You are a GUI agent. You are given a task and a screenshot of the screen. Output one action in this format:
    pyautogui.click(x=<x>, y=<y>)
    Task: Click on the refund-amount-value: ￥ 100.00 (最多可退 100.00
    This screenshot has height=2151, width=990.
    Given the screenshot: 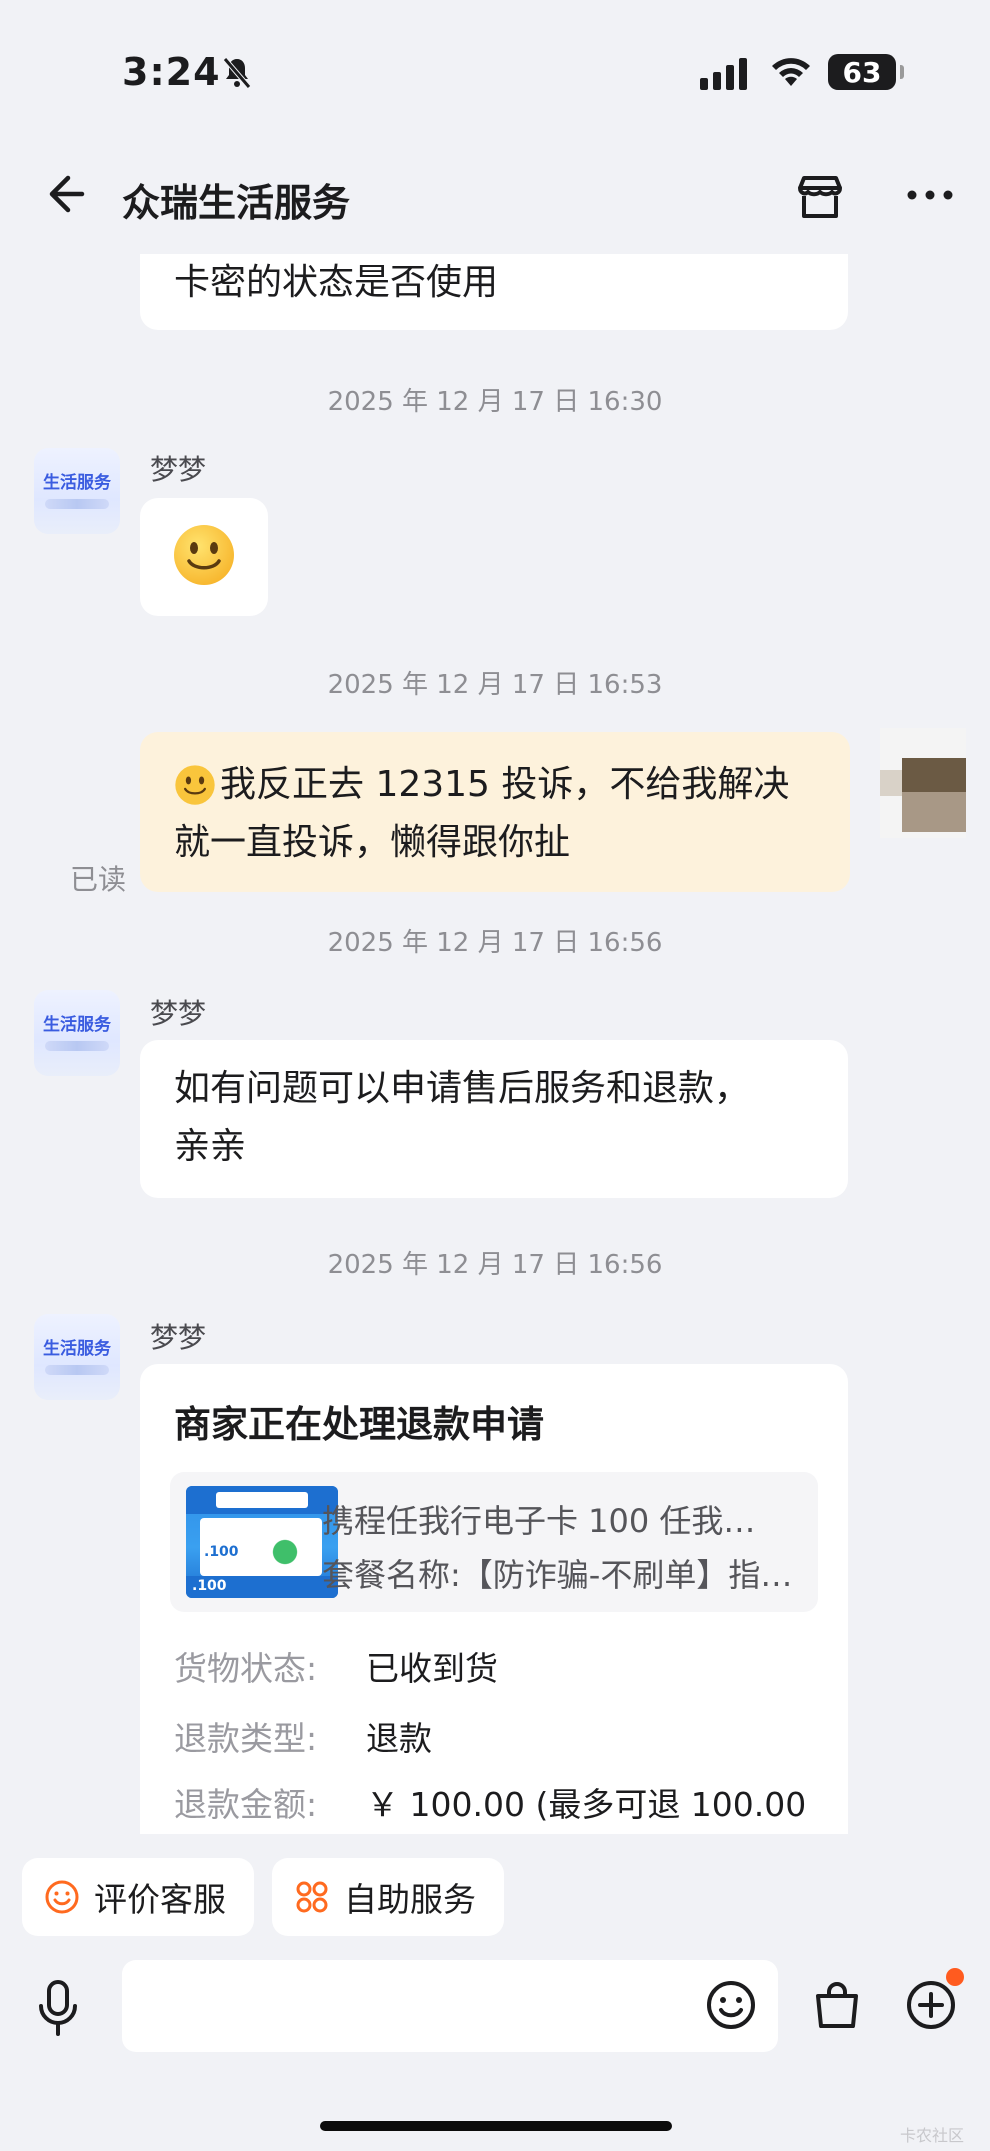 What is the action you would take?
    pyautogui.click(x=586, y=1804)
    